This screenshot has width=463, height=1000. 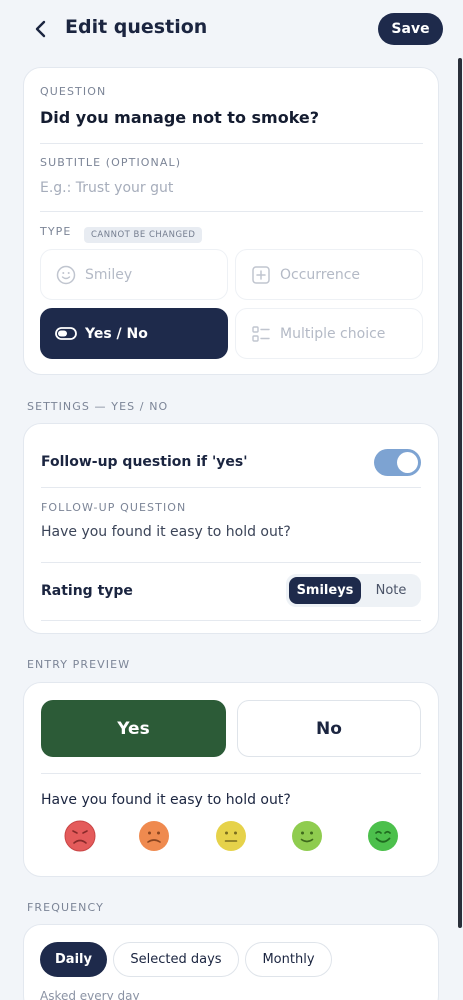 I want to click on page-title: Edit question, so click(x=136, y=27).